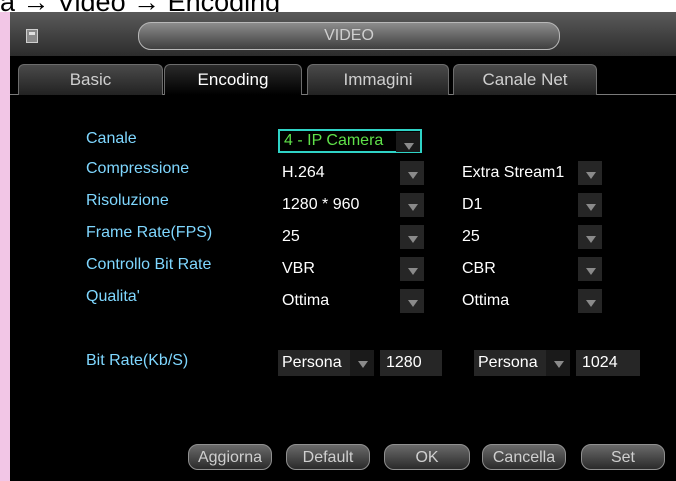  What do you see at coordinates (113, 296) in the screenshot?
I see `qualita-label: Qualita'` at bounding box center [113, 296].